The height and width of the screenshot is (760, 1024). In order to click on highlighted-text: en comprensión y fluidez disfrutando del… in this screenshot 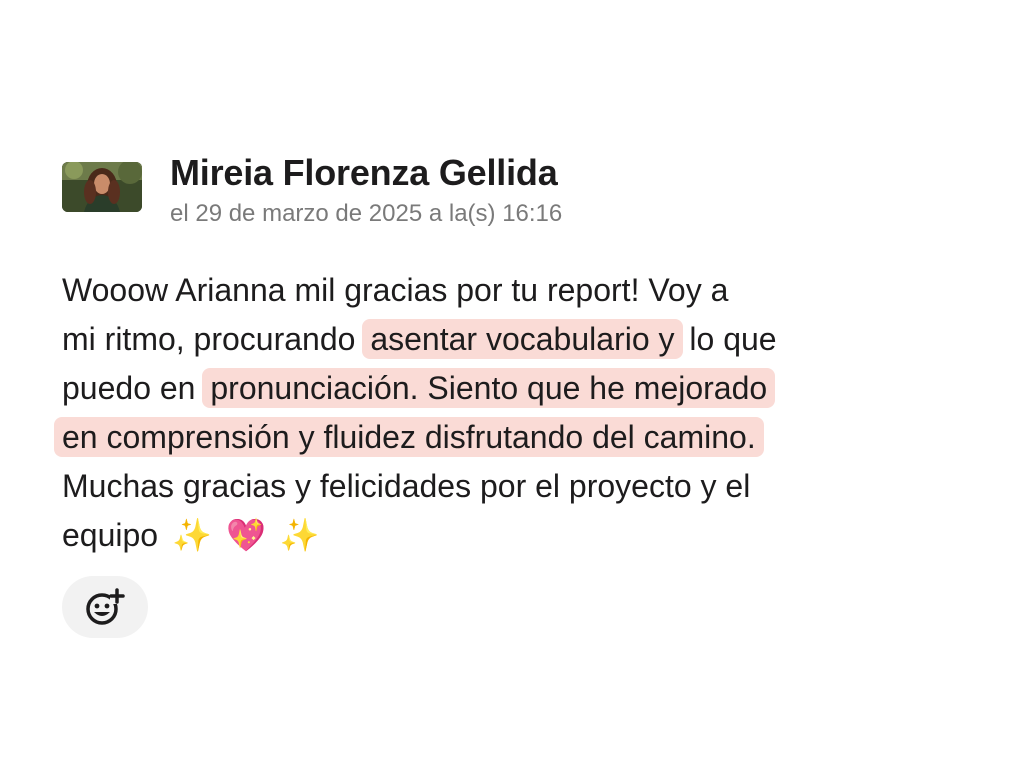, I will do `click(409, 437)`.